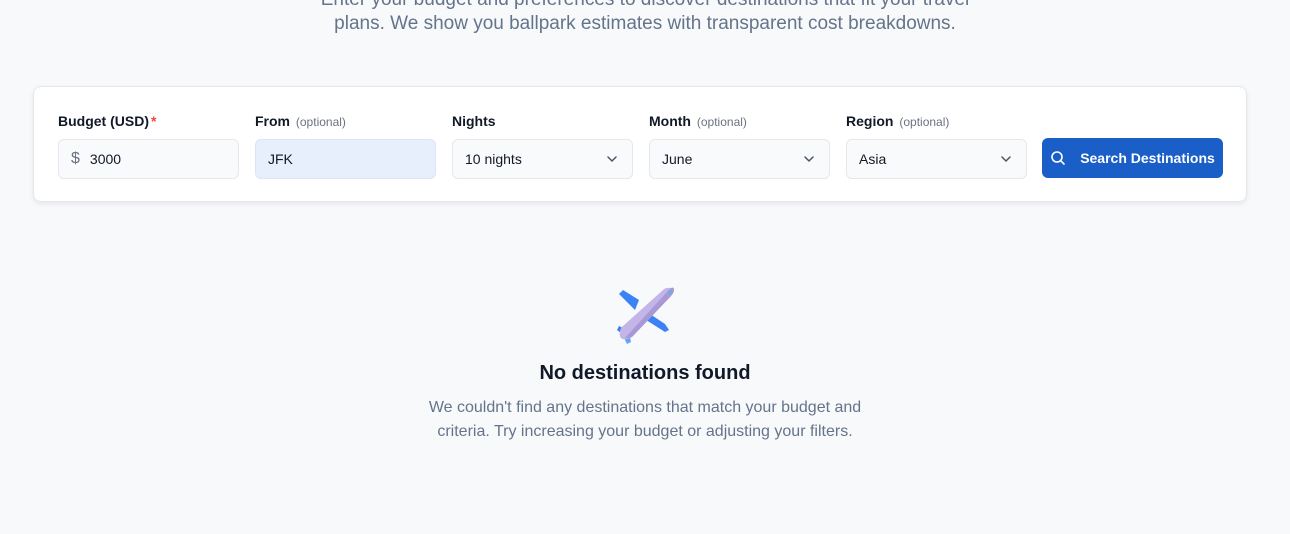 The image size is (1290, 534). I want to click on budget-input: $, so click(148, 159).